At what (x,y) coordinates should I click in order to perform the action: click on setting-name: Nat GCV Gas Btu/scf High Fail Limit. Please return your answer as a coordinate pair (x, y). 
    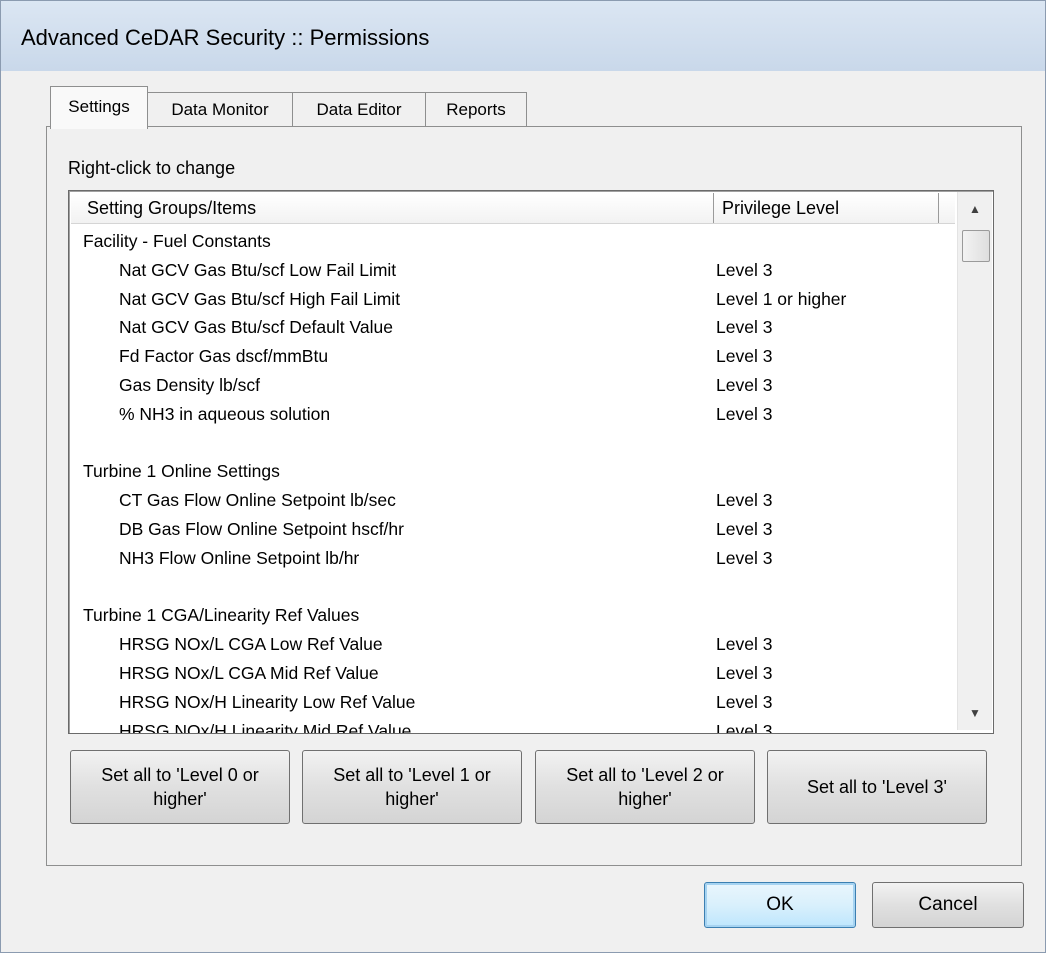
    Looking at the image, I should click on (260, 298).